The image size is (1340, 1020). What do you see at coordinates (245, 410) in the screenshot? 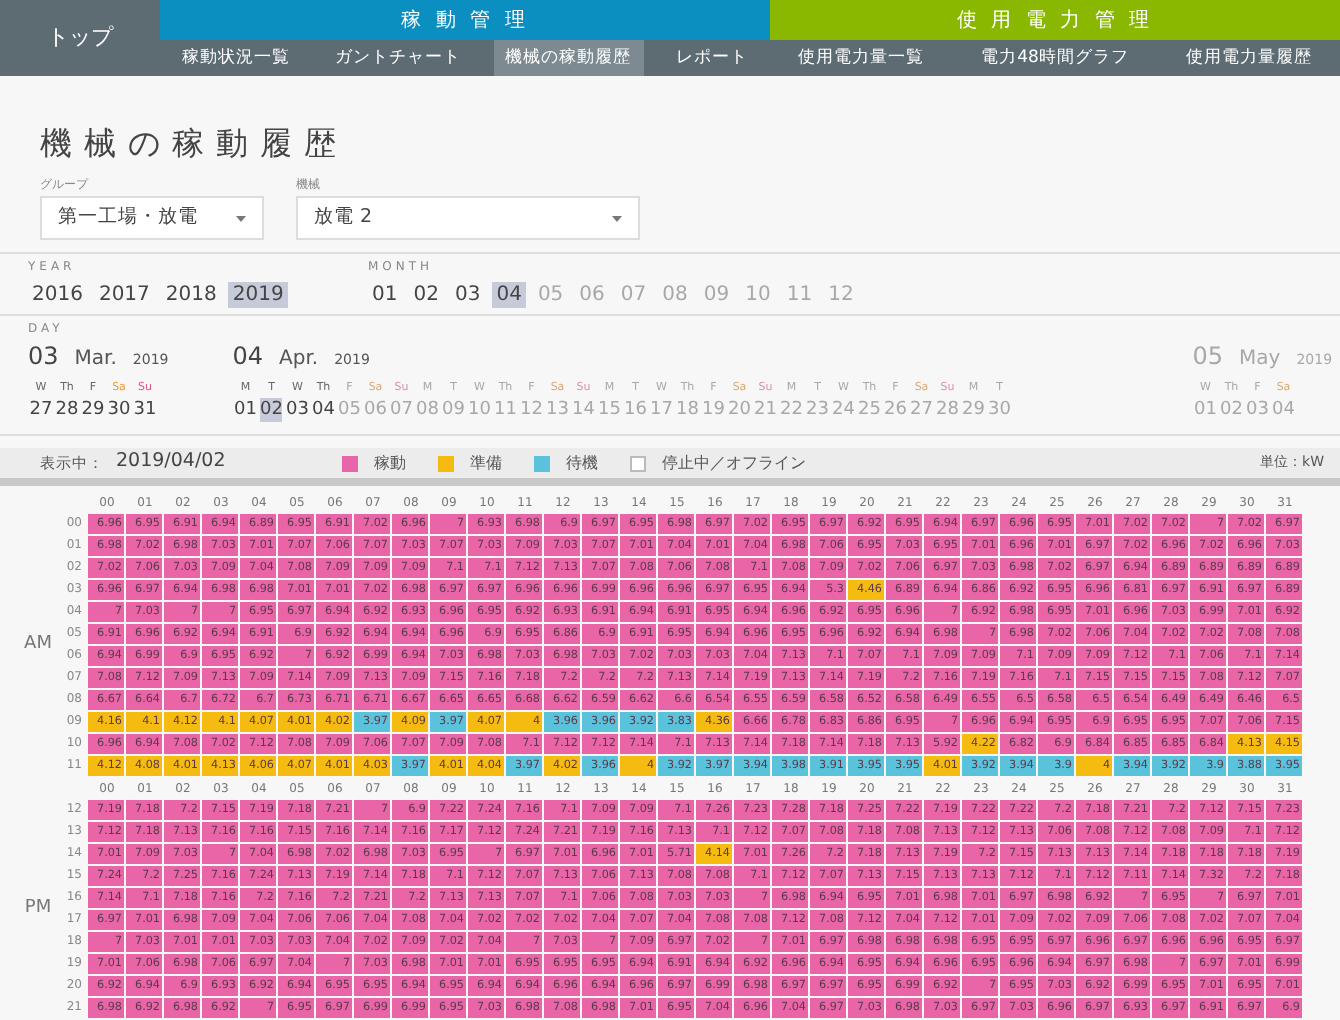
I see `date-option: 01` at bounding box center [245, 410].